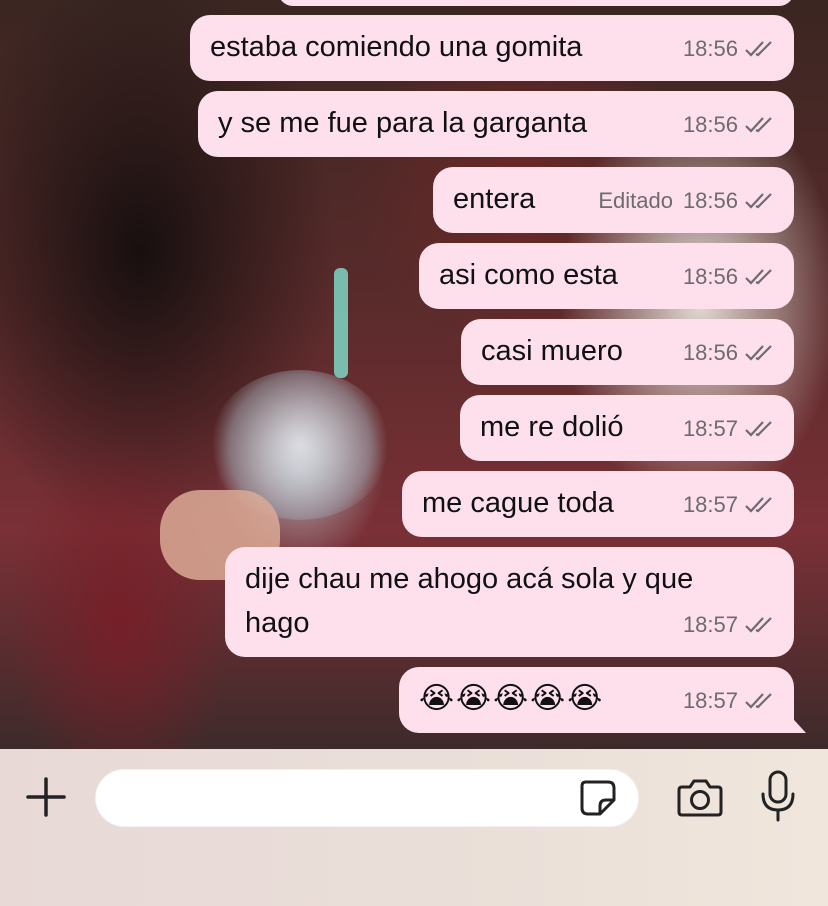 The height and width of the screenshot is (906, 828). What do you see at coordinates (403, 123) in the screenshot?
I see `message-text: y se me fue para la garganta` at bounding box center [403, 123].